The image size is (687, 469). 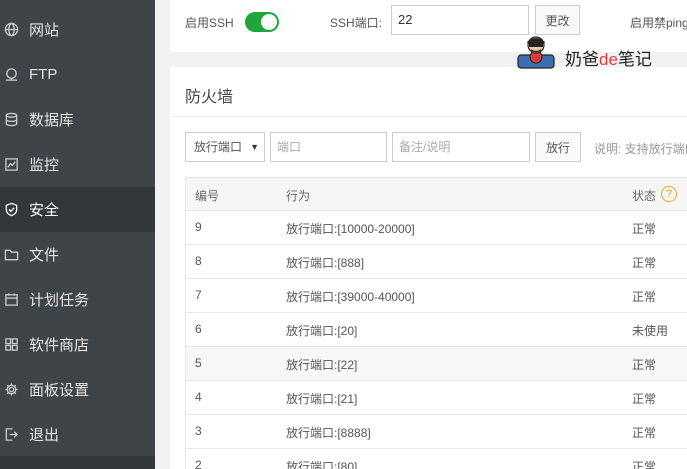 I want to click on caret-down-icon: ▼, so click(x=254, y=147).